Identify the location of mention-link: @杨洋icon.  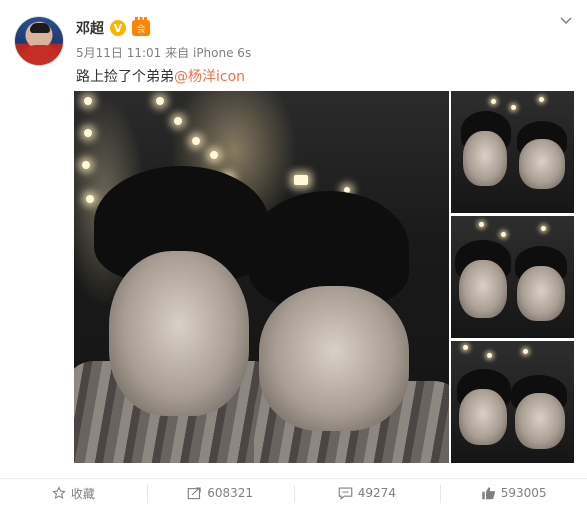
(209, 77).